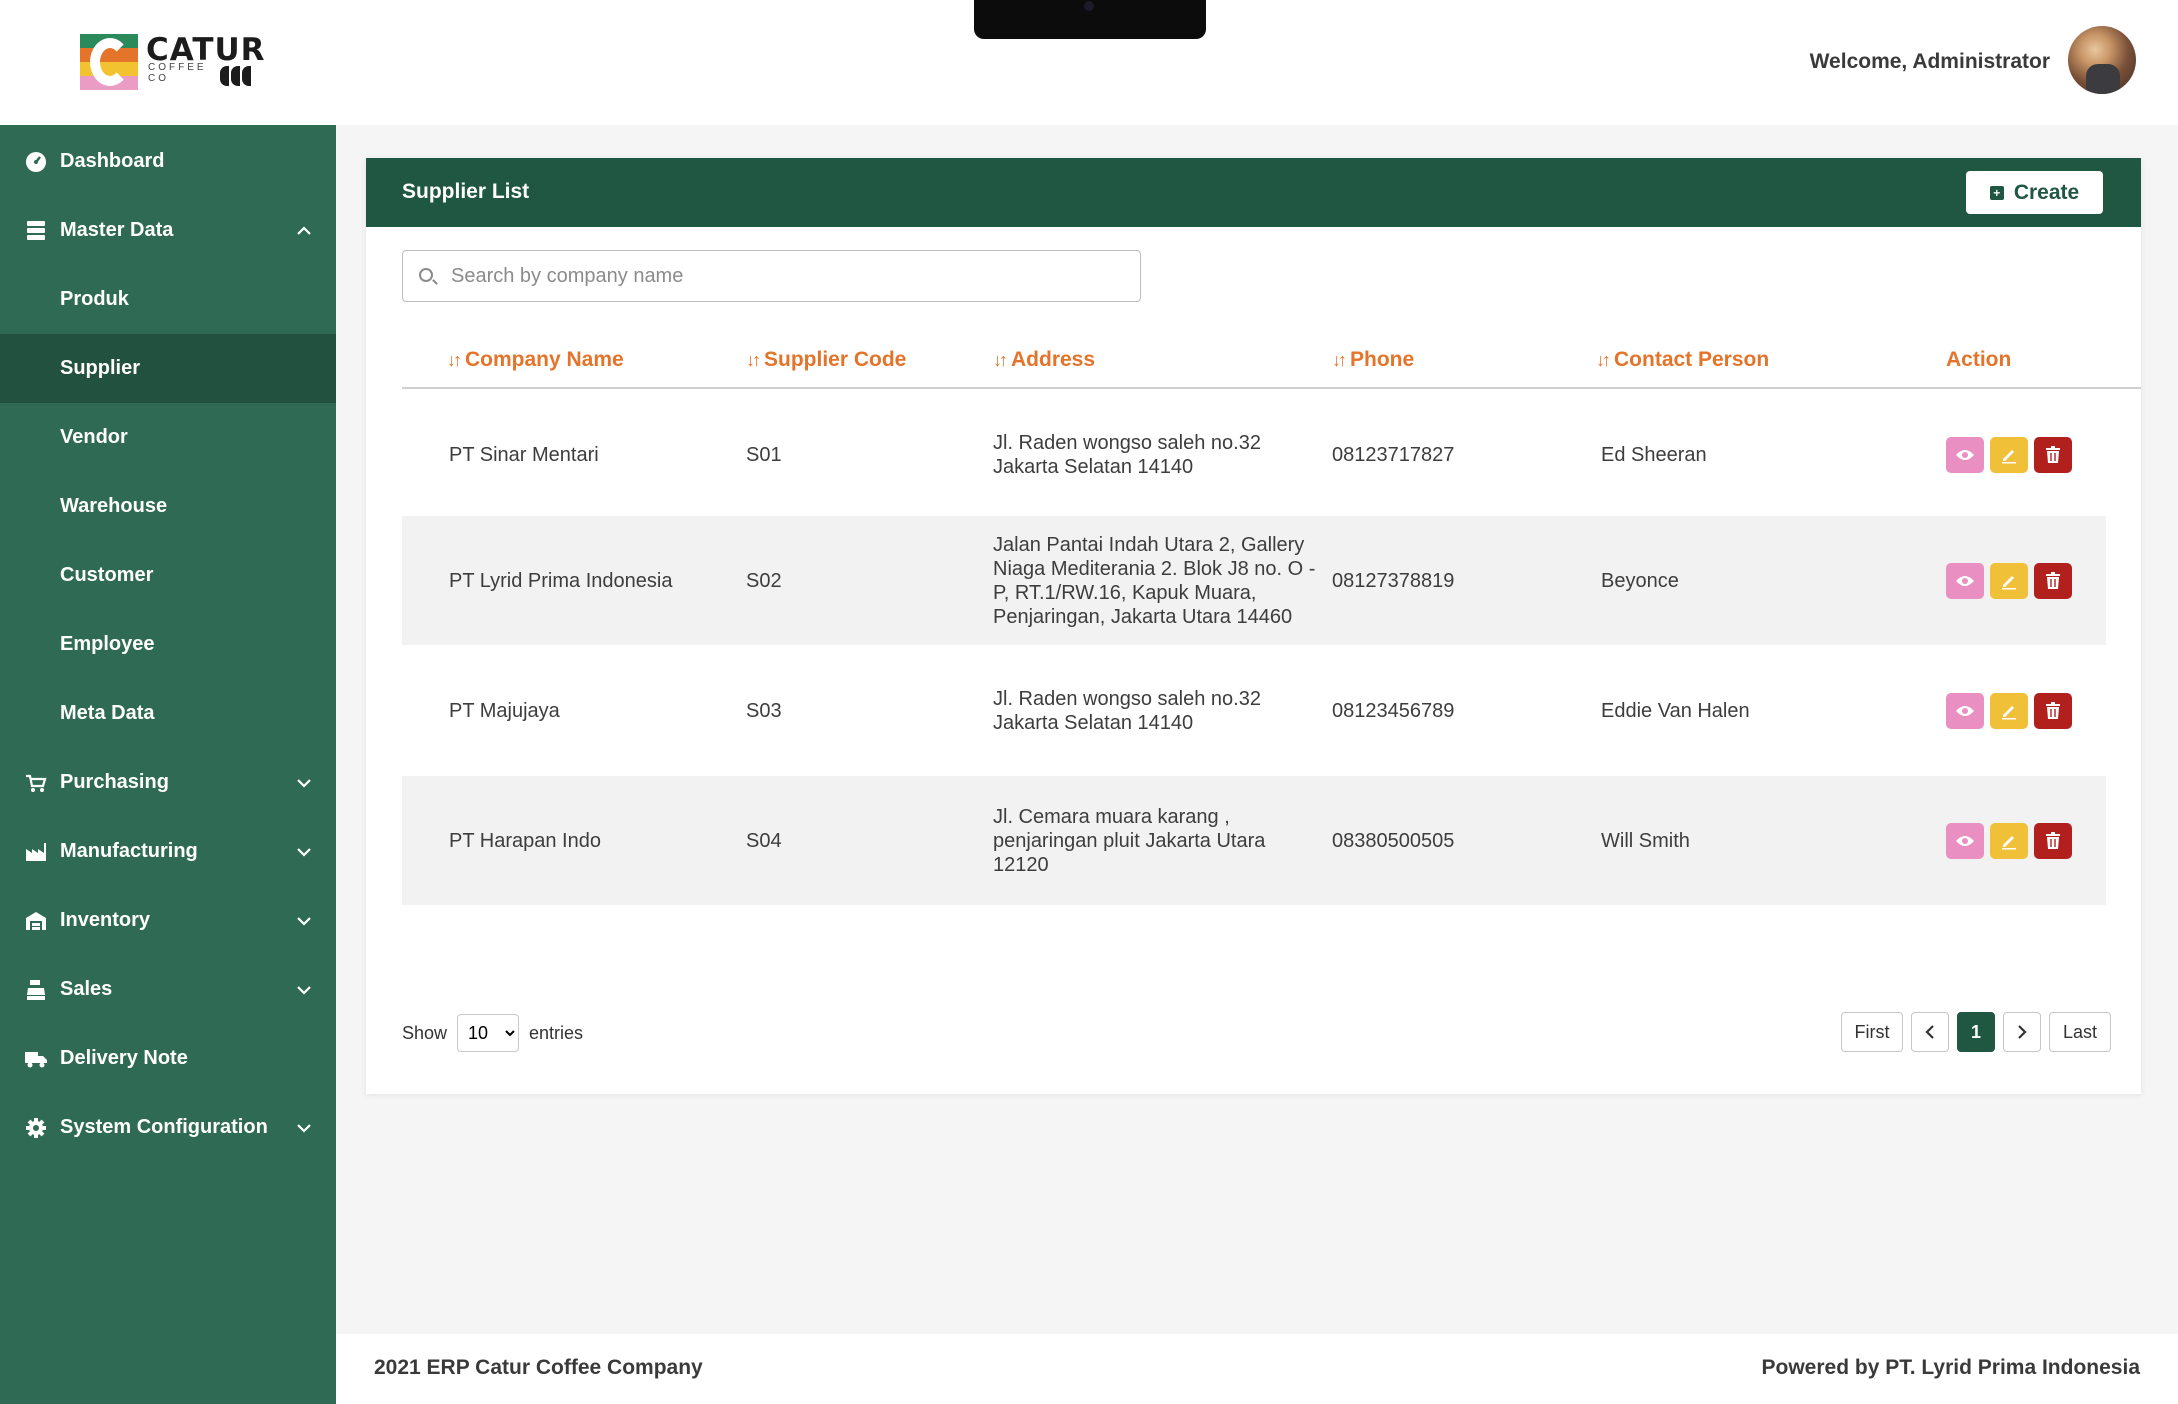 Image resolution: width=2178 pixels, height=1404 pixels. What do you see at coordinates (791, 276) in the screenshot?
I see `search-input` at bounding box center [791, 276].